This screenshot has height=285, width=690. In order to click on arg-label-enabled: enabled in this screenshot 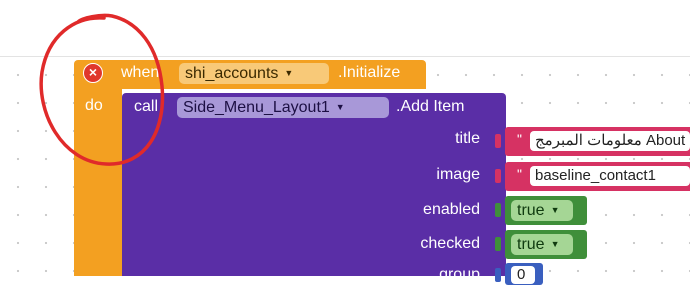, I will do `click(451, 209)`.